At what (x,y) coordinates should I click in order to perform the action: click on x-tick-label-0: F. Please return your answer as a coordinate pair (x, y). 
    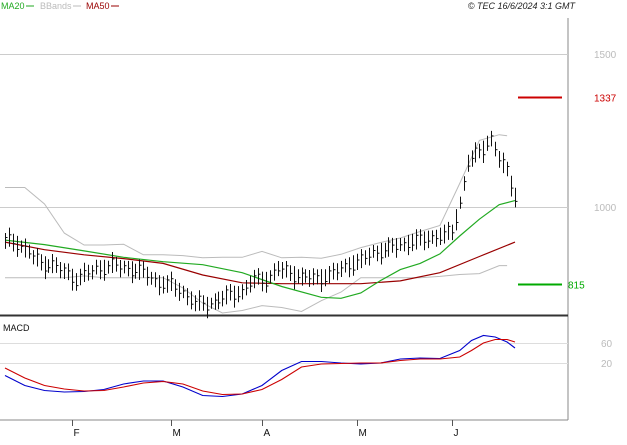
    Looking at the image, I should click on (77, 433).